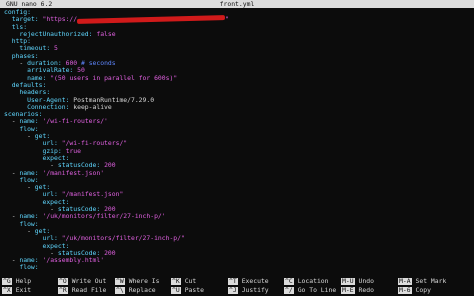  Describe the element at coordinates (233, 290) in the screenshot. I see `shortcut-key: ^J` at that location.